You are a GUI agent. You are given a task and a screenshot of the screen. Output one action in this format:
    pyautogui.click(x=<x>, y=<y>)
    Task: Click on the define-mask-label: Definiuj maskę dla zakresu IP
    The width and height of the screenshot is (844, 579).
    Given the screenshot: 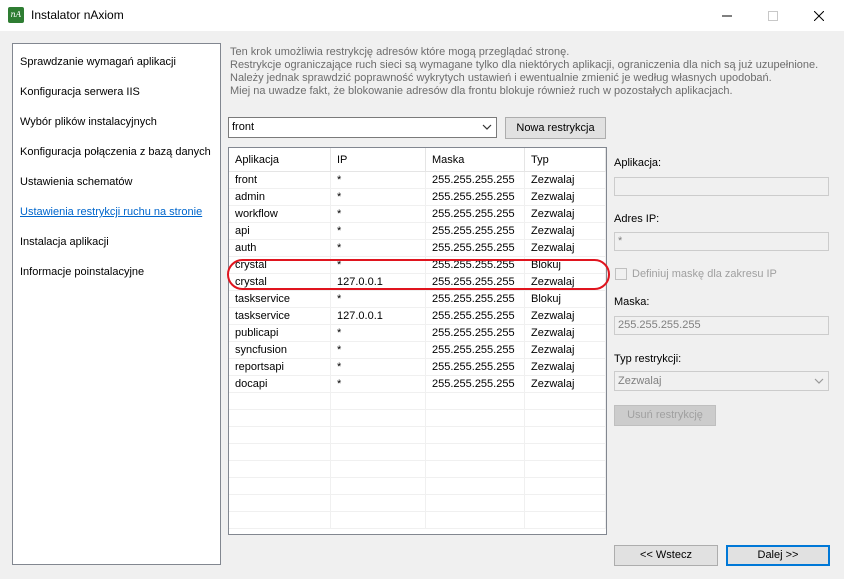 What is the action you would take?
    pyautogui.click(x=704, y=274)
    